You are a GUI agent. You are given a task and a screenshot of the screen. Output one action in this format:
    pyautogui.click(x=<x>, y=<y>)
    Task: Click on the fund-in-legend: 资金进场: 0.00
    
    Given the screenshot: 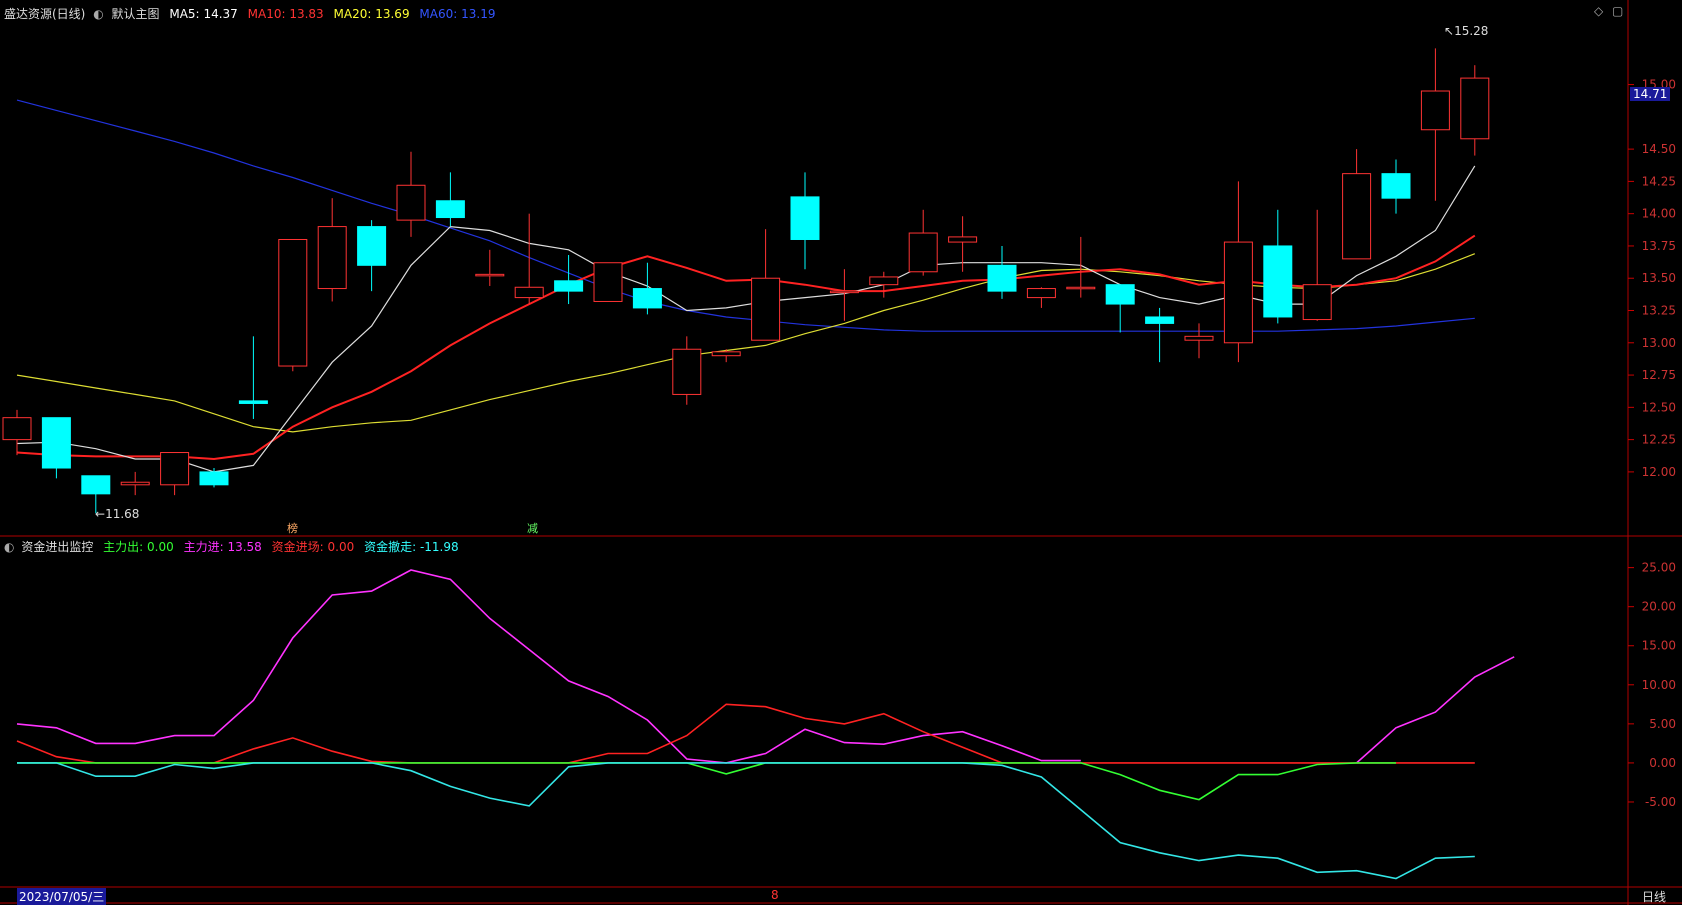 What is the action you would take?
    pyautogui.click(x=313, y=547)
    